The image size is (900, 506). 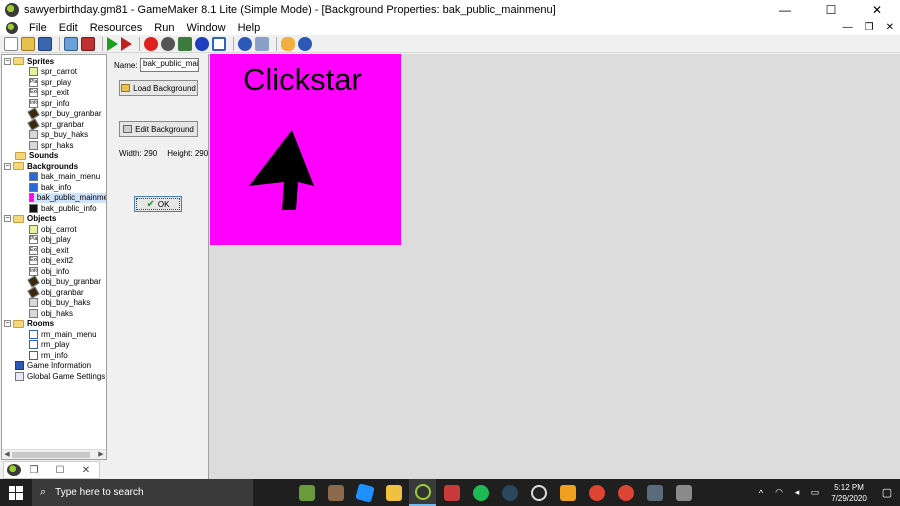 What do you see at coordinates (63, 208) in the screenshot?
I see `tree-item: bak_public_info` at bounding box center [63, 208].